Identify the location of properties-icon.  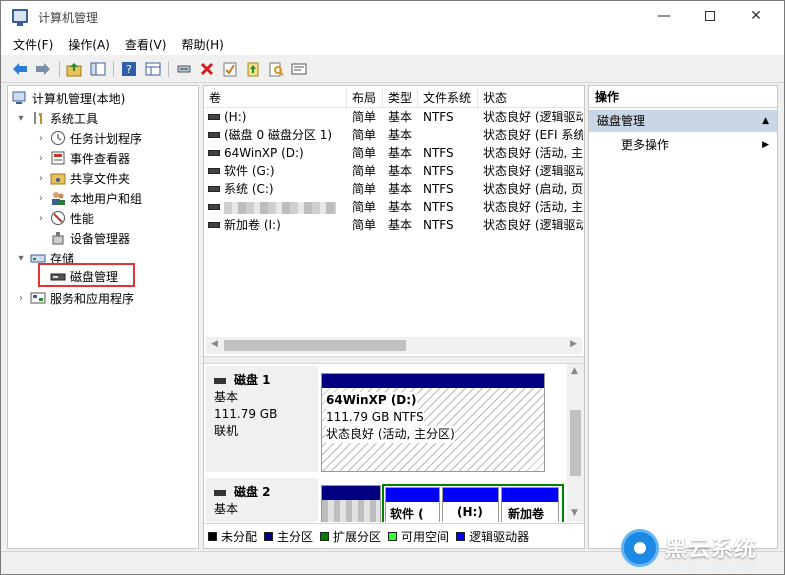
(299, 69).